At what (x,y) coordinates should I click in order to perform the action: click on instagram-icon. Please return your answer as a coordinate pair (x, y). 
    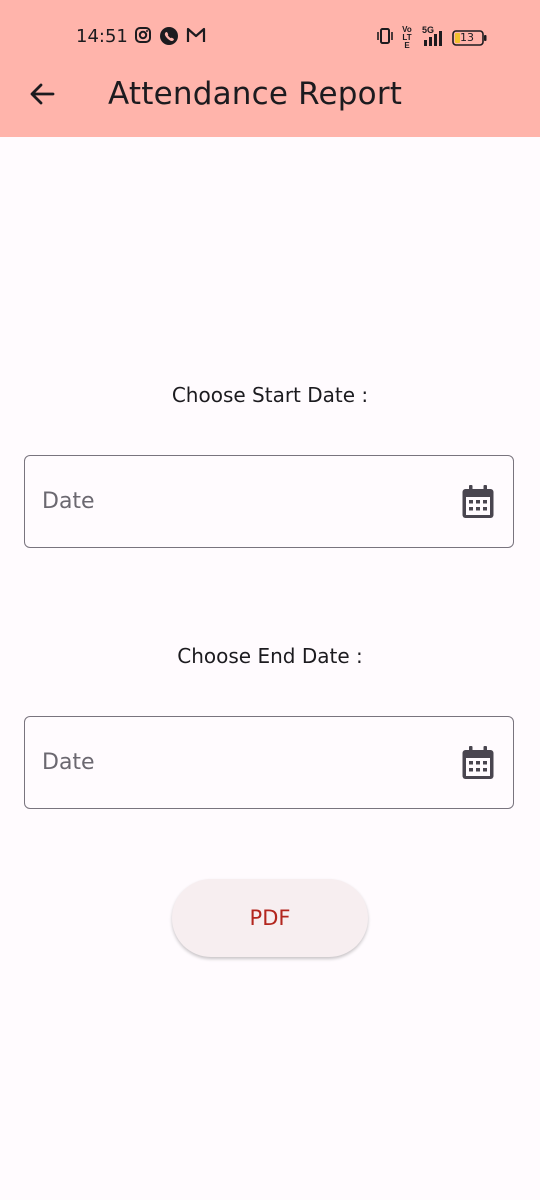
    Looking at the image, I should click on (143, 38).